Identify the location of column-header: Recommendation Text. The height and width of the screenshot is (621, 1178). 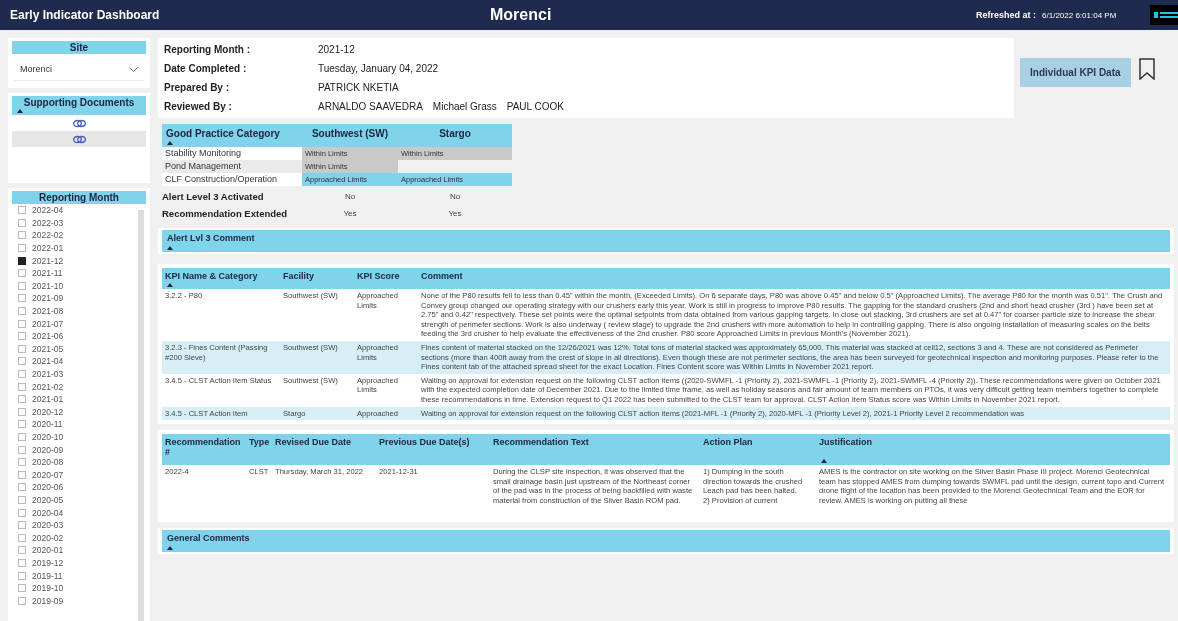
(595, 450).